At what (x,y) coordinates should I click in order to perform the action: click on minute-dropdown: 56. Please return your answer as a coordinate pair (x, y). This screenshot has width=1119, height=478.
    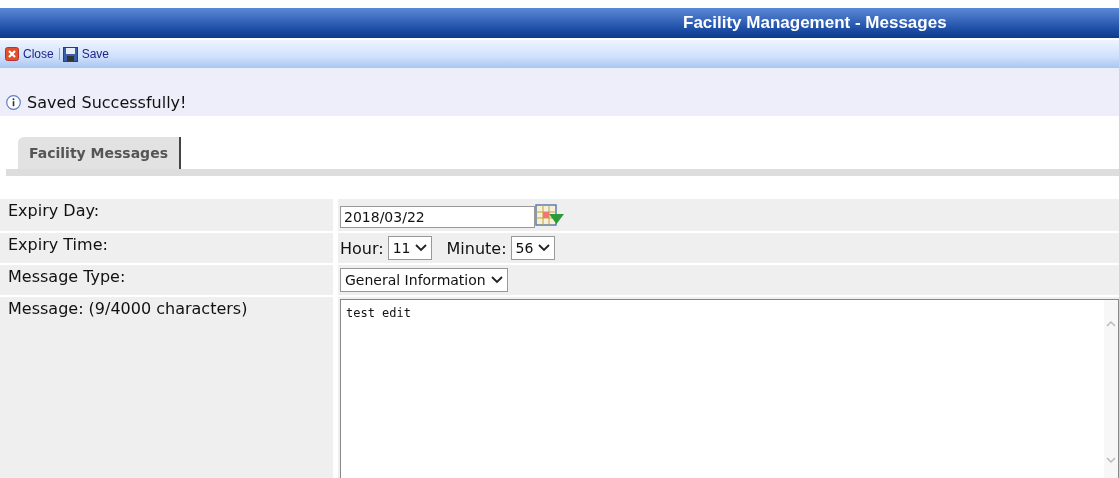
    Looking at the image, I should click on (533, 248).